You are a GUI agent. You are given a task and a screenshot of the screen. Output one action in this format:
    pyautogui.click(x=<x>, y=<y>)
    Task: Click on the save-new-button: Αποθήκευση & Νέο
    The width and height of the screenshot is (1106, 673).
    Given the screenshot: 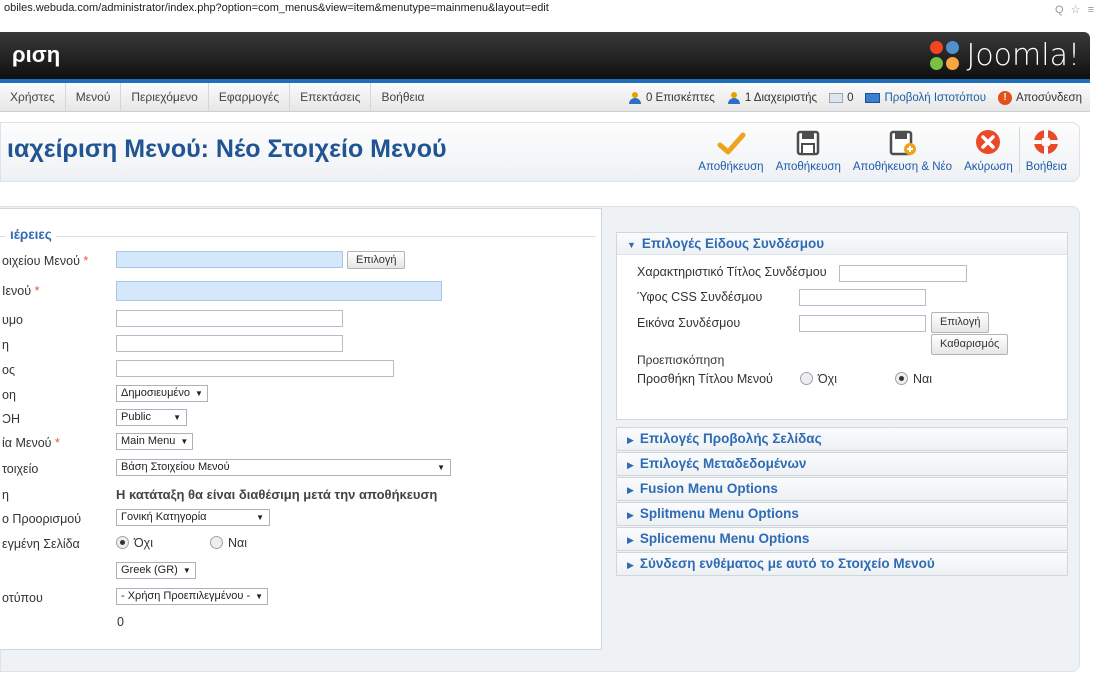 What is the action you would take?
    pyautogui.click(x=902, y=150)
    